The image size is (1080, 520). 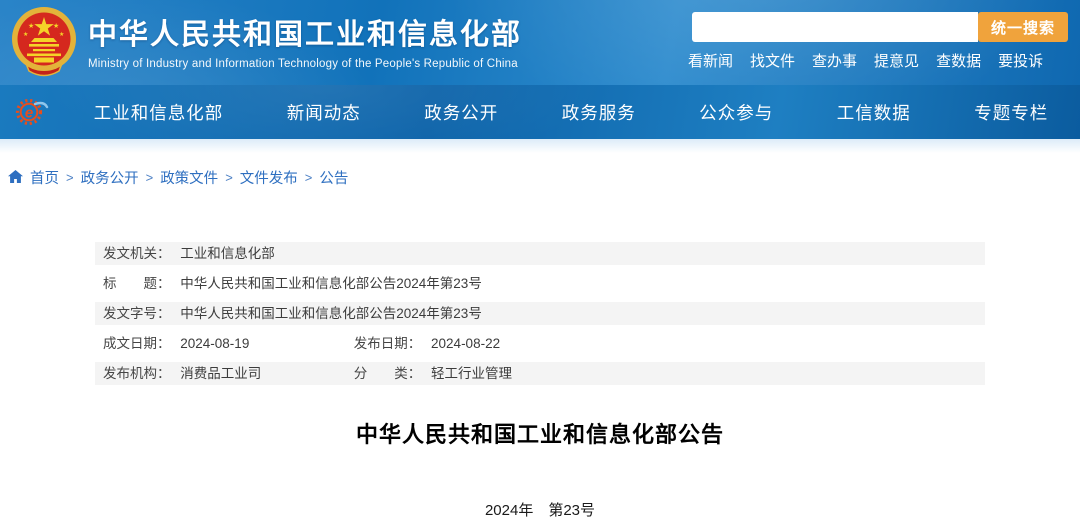 I want to click on publisher-label: 发布机构：, so click(x=137, y=373).